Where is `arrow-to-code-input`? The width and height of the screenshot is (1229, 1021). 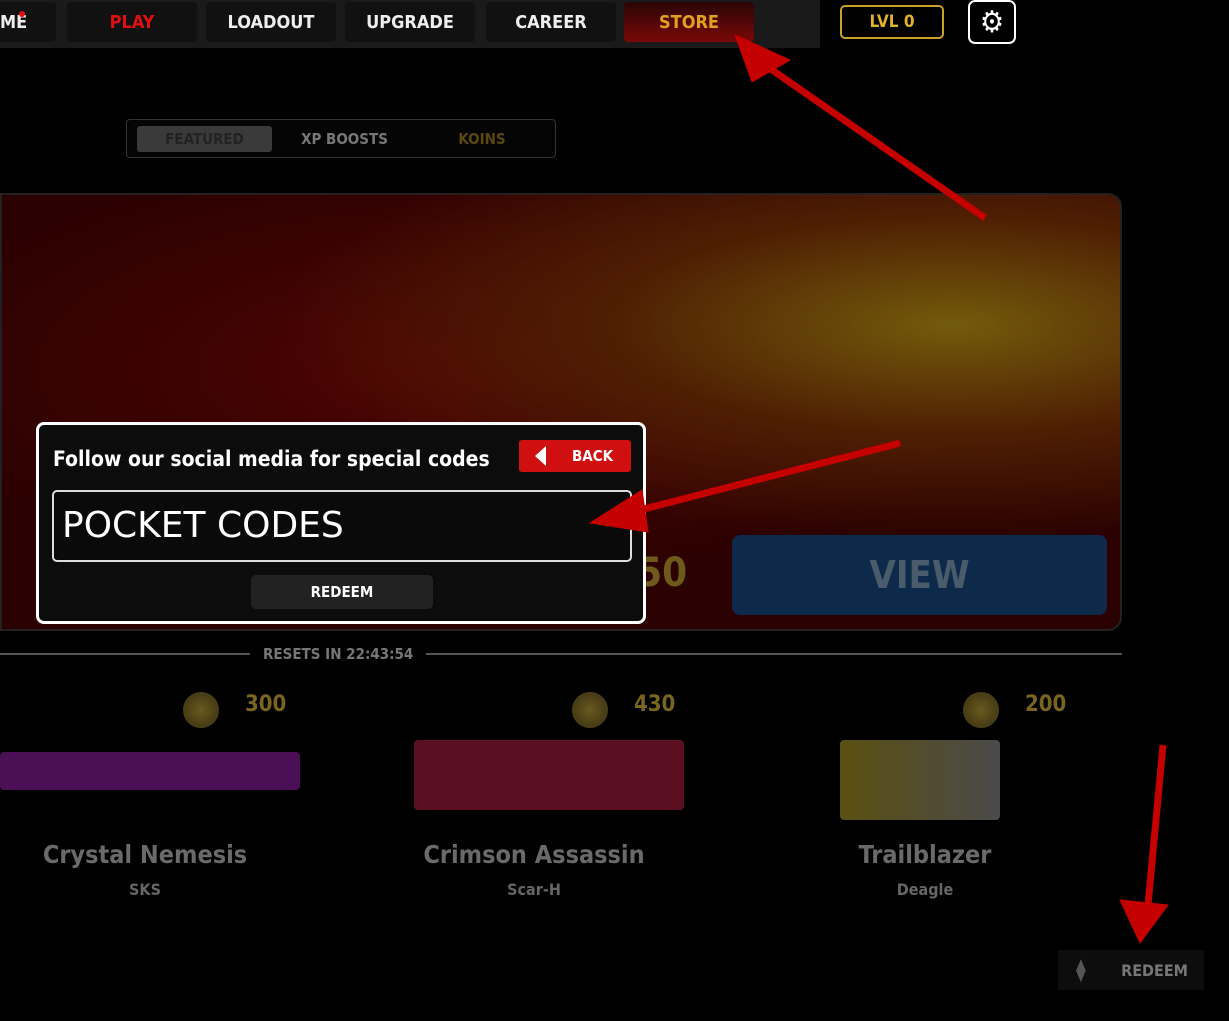
arrow-to-code-input is located at coordinates (770, 476).